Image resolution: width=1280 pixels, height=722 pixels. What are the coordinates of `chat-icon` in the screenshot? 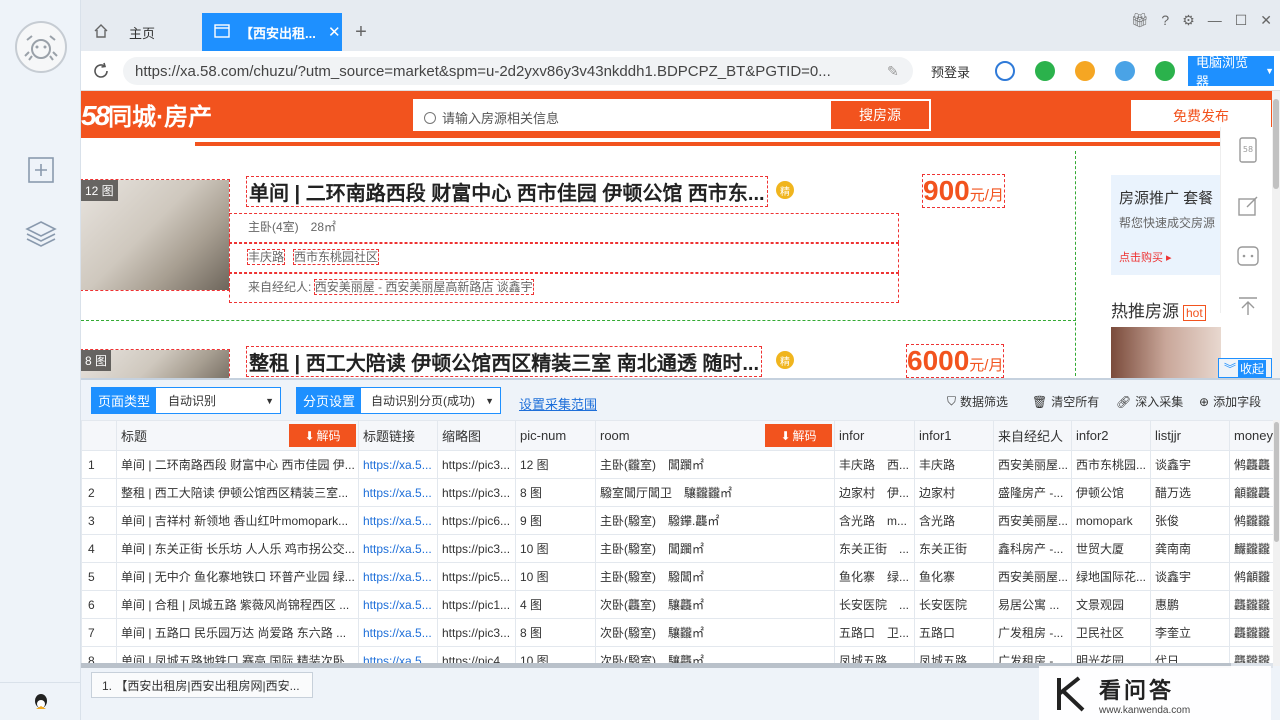 It's located at (1248, 256).